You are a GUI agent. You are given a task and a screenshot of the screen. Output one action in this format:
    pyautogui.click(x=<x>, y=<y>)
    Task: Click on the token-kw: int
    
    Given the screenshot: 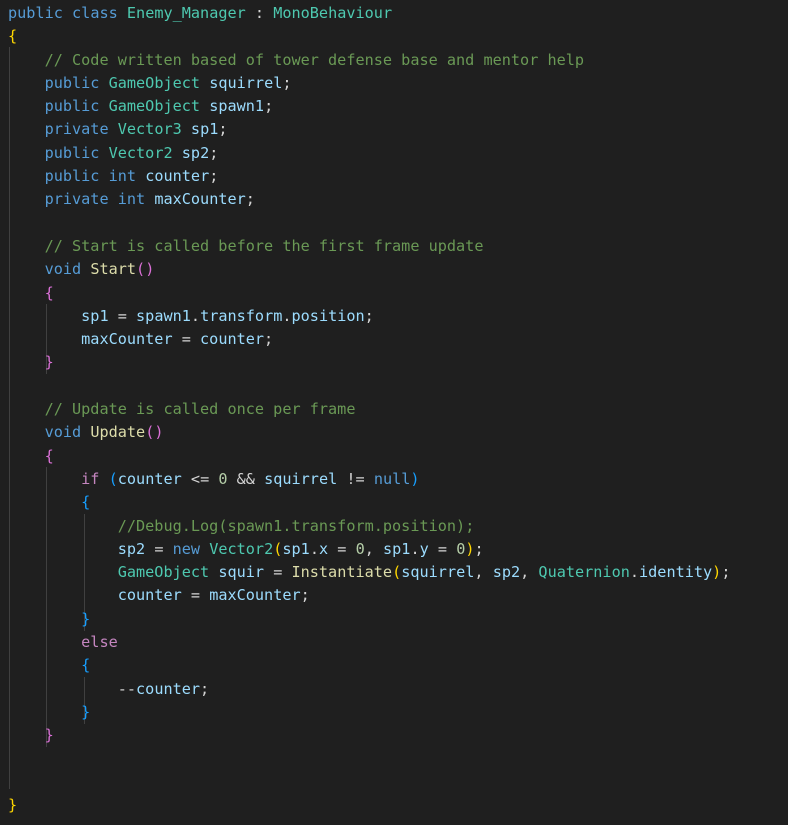 What is the action you would take?
    pyautogui.click(x=131, y=199)
    